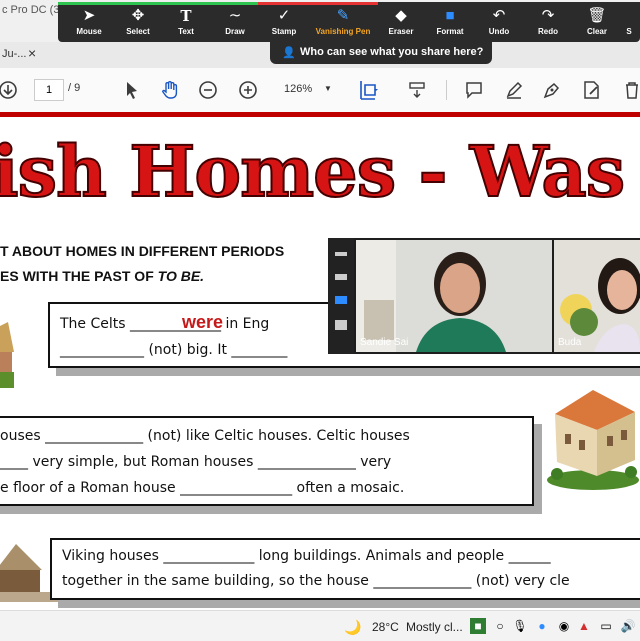 This screenshot has height=641, width=640. What do you see at coordinates (181, 276) in the screenshot?
I see `instruction-emphasis: TO BE.` at bounding box center [181, 276].